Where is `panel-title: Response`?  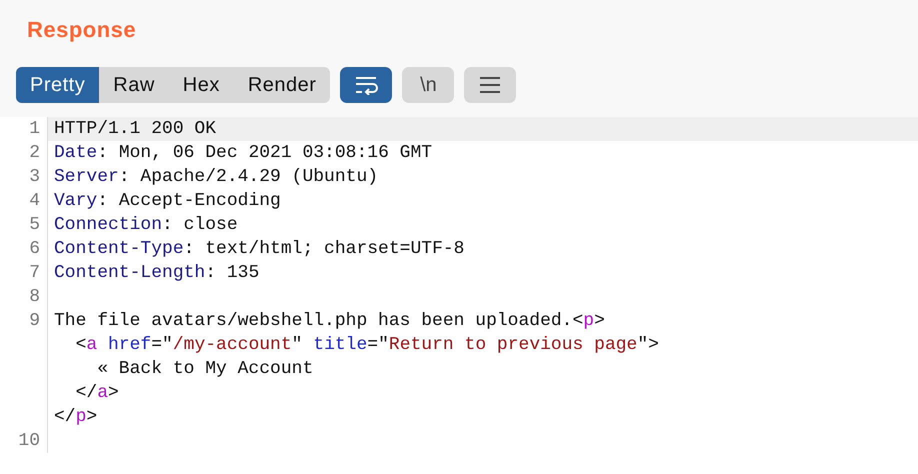 panel-title: Response is located at coordinates (82, 30).